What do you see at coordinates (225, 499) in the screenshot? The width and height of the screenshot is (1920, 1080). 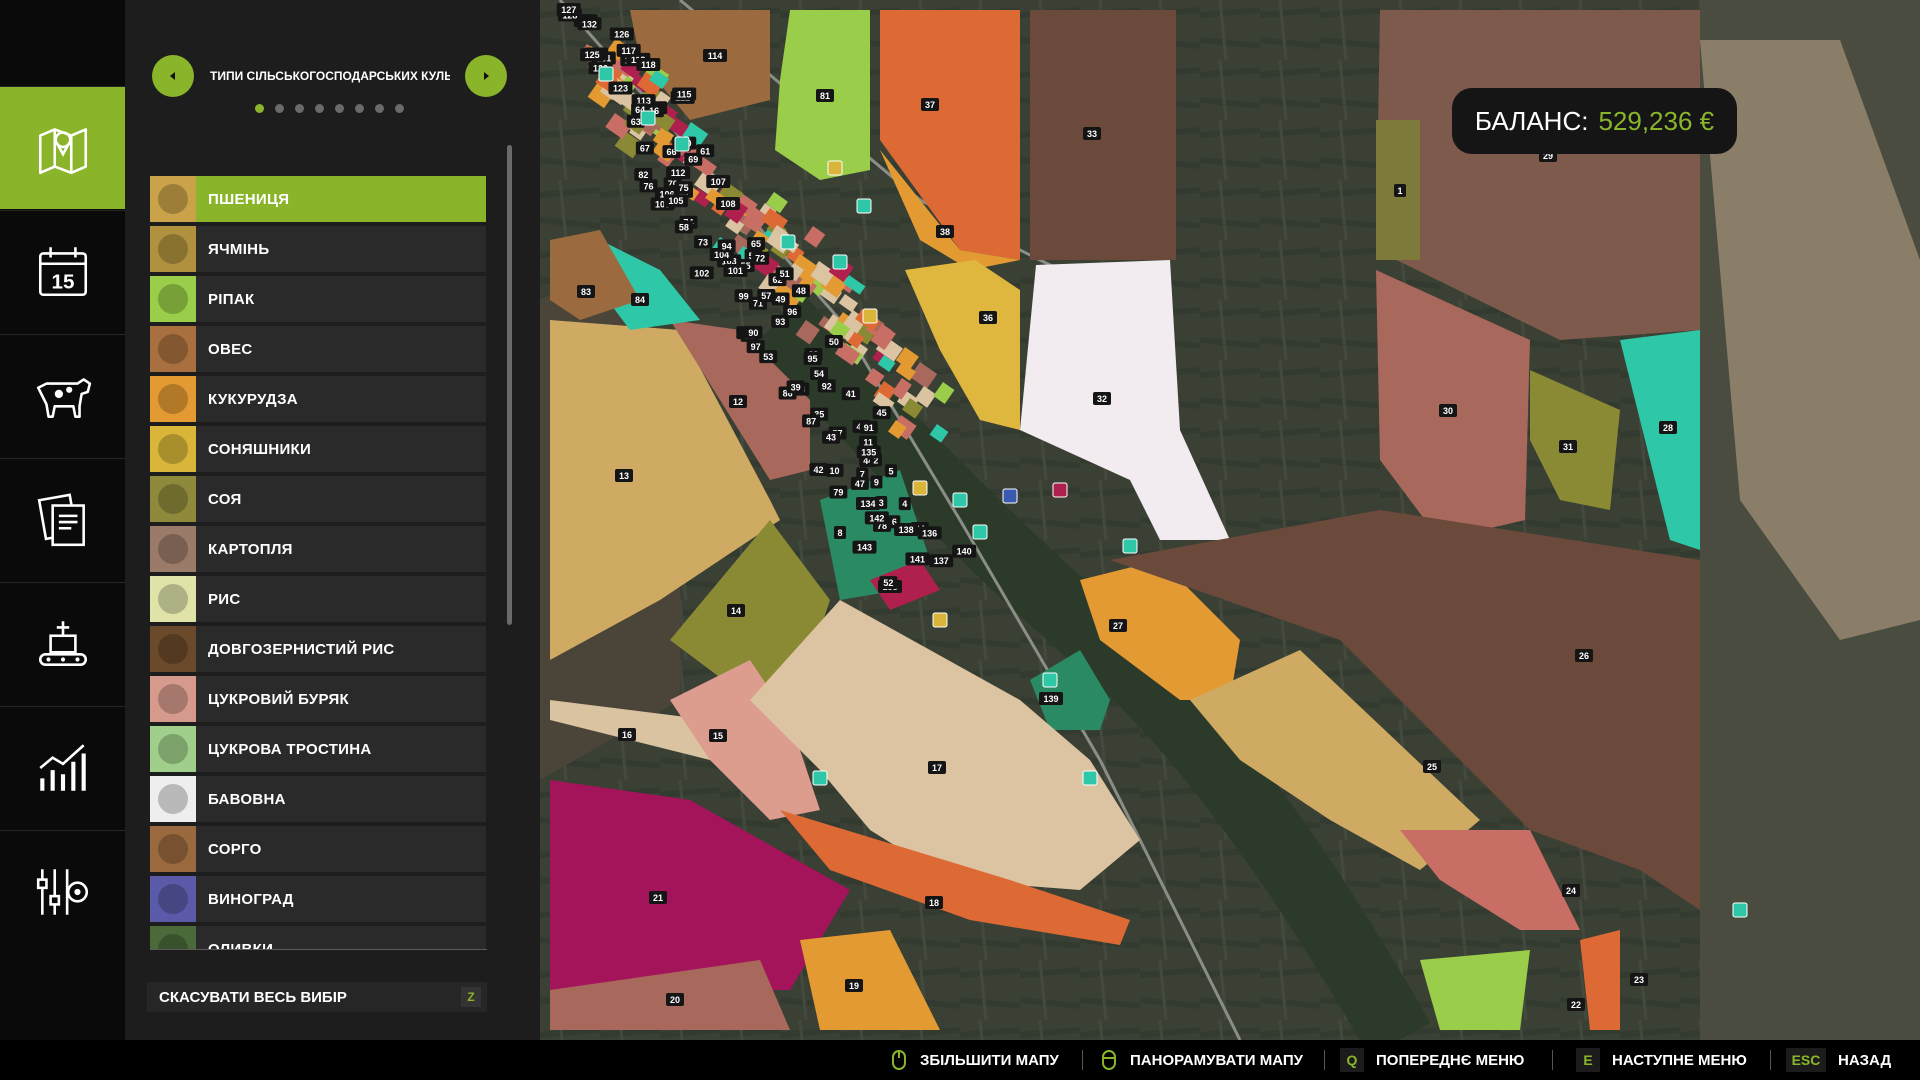 I see `crop-label: СОЯ` at bounding box center [225, 499].